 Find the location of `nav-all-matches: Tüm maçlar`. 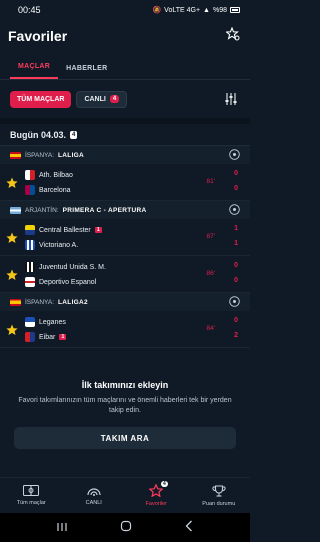

nav-all-matches: Tüm maçlar is located at coordinates (31, 495).